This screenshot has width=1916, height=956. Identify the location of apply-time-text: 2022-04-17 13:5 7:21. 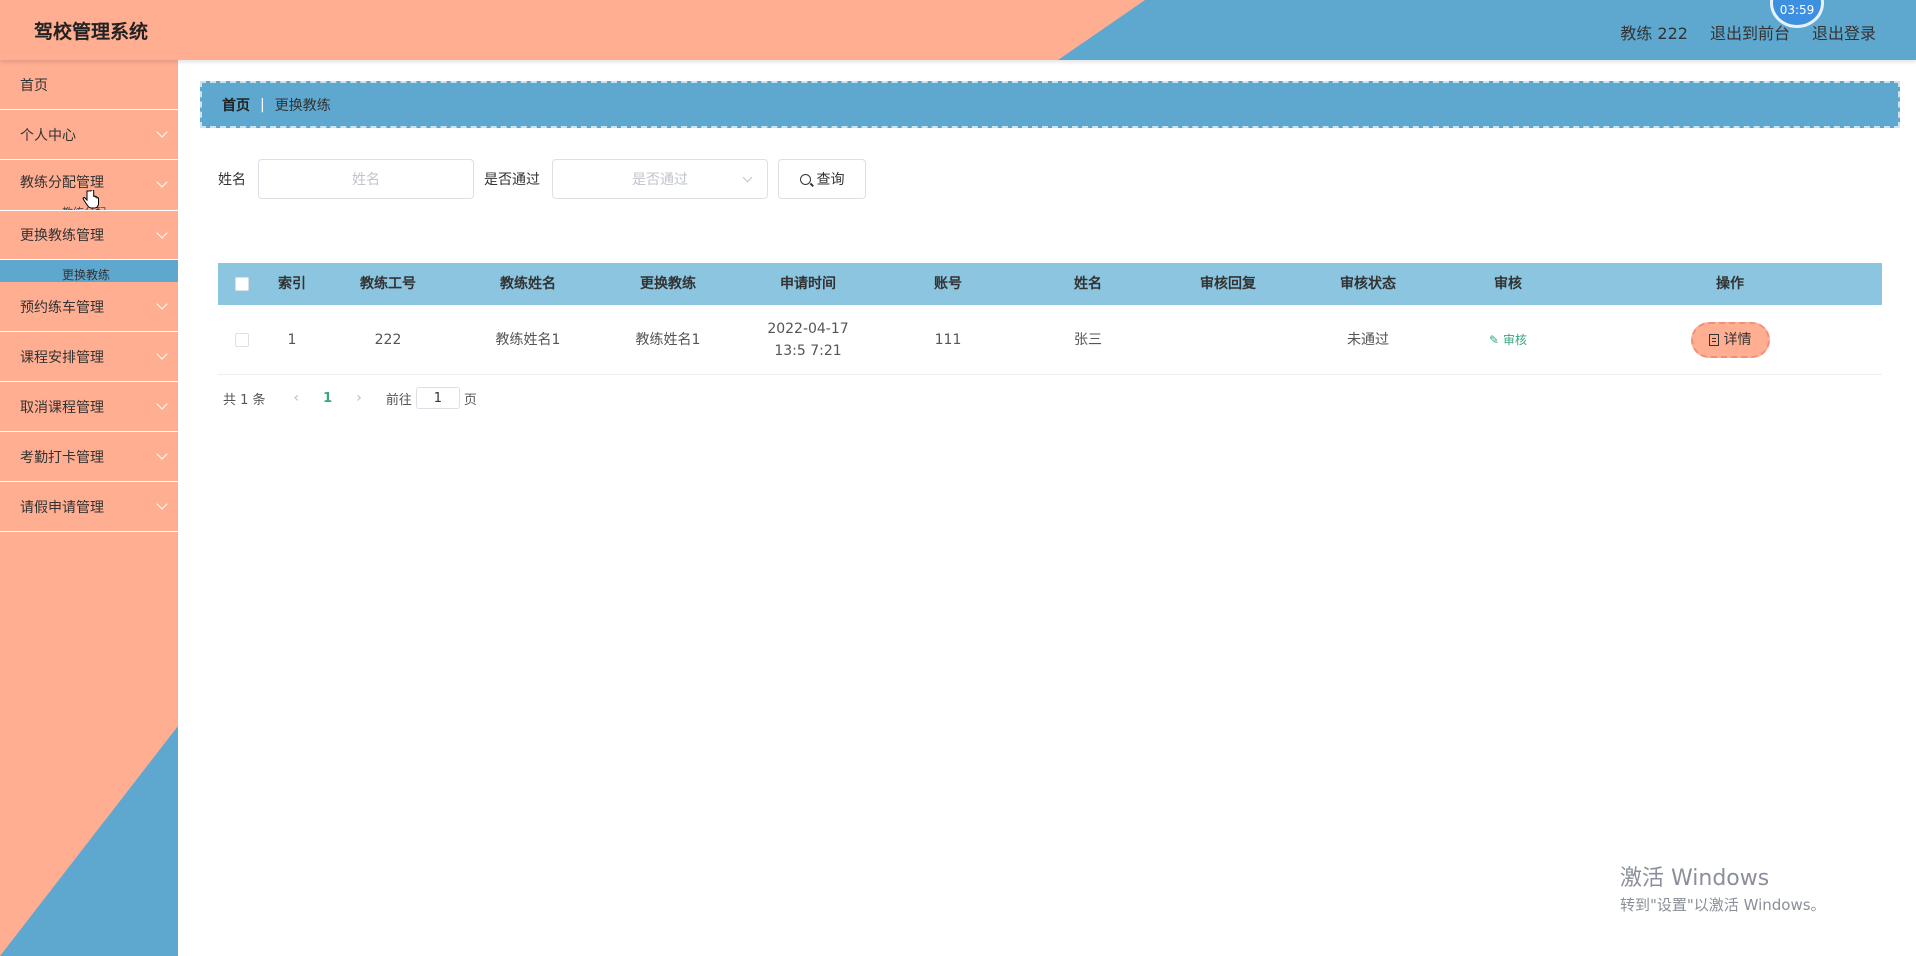
(808, 339).